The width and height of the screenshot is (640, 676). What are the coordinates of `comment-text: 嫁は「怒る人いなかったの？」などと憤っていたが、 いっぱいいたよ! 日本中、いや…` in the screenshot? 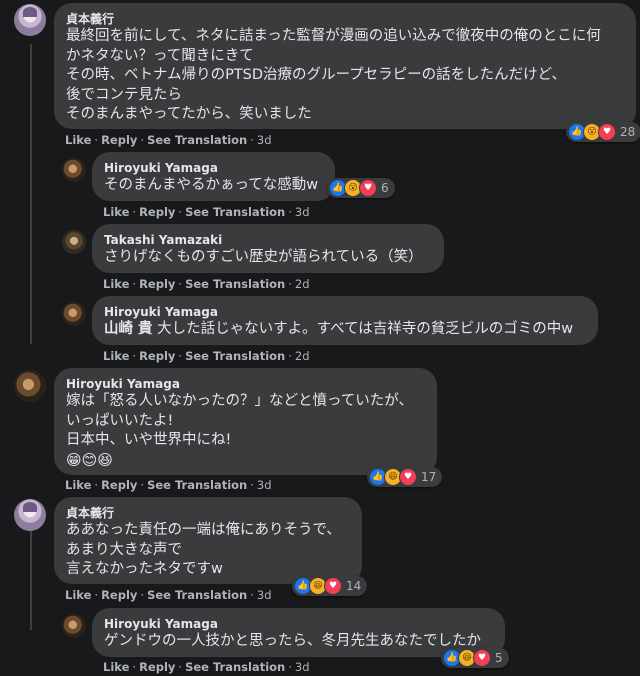 It's located at (239, 420).